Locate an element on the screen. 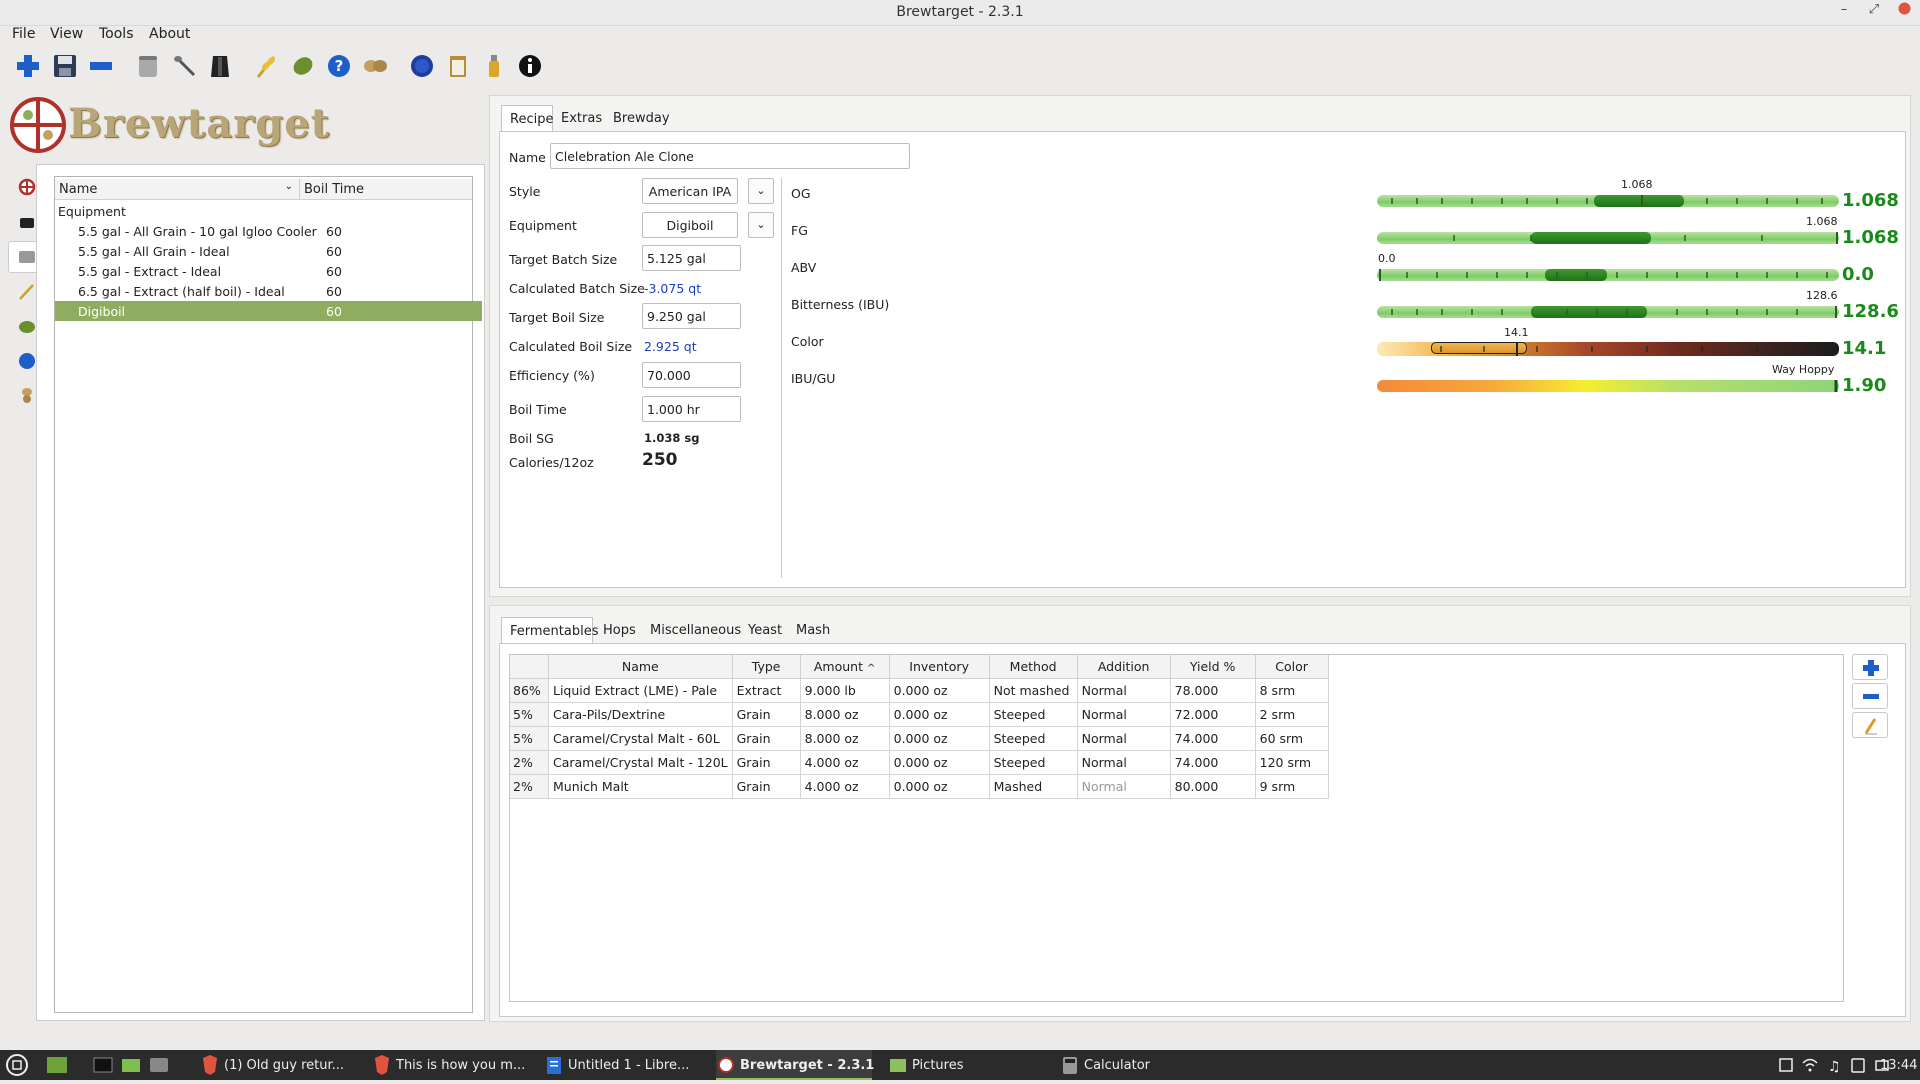 The height and width of the screenshot is (1084, 1920). start-menu-icon is located at coordinates (17, 1065).